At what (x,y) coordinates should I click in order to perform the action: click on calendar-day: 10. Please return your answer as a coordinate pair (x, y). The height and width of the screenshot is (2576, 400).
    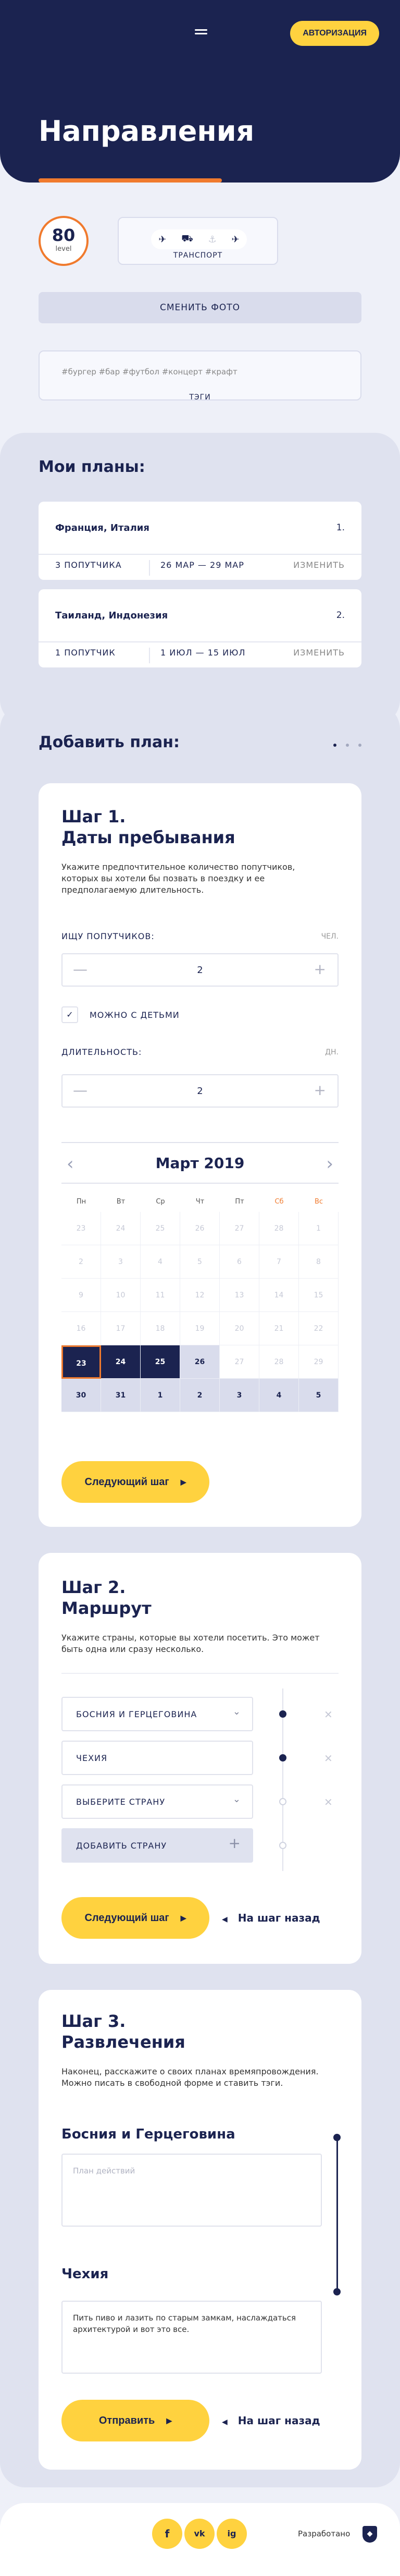
    Looking at the image, I should click on (121, 1295).